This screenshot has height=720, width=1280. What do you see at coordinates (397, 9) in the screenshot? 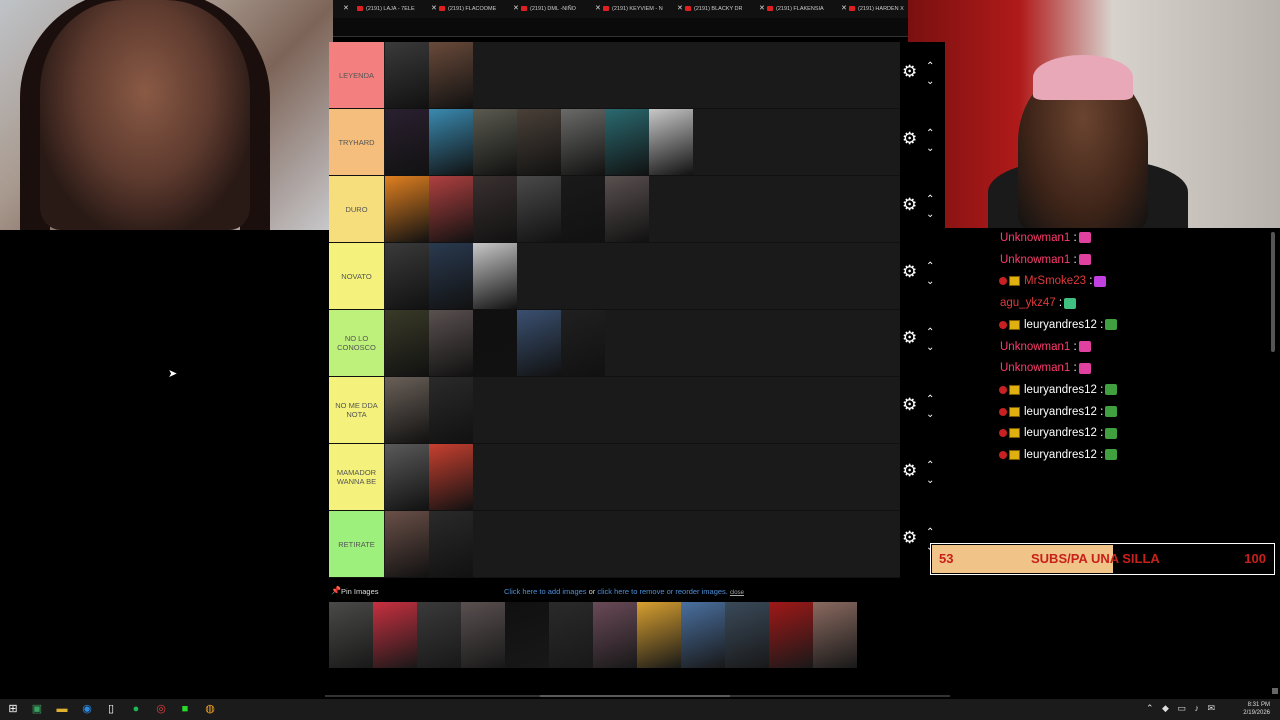
I see `browser-tab: (2191) LAJA - 7ELE ✕` at bounding box center [397, 9].